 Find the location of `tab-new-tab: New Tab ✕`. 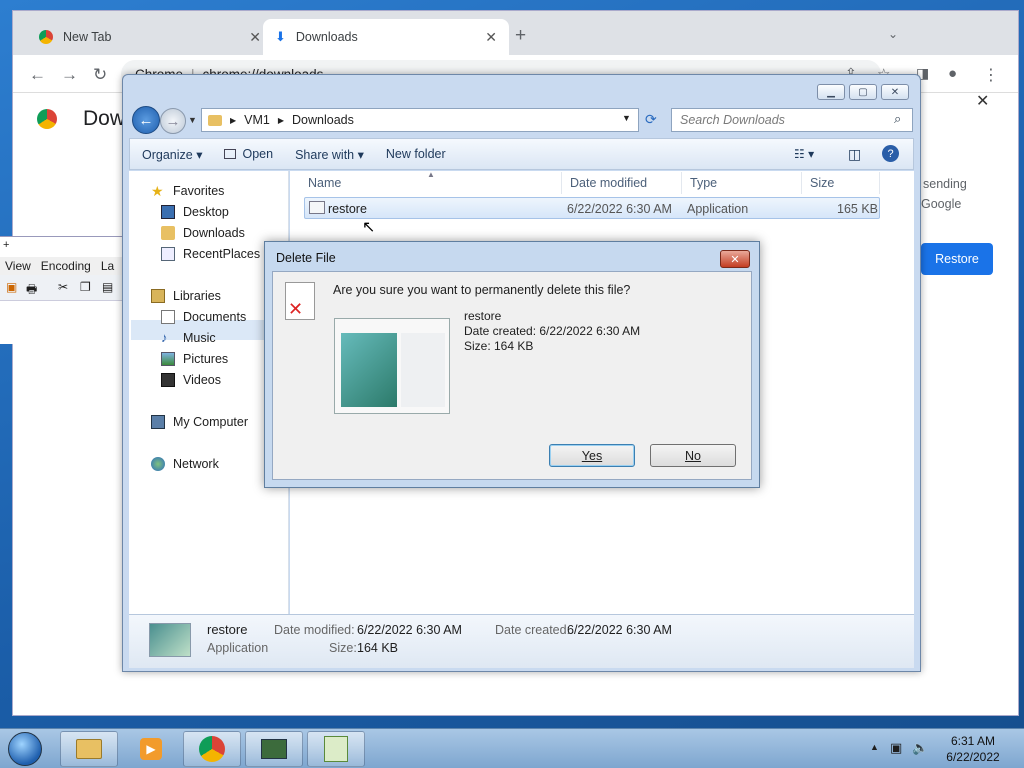

tab-new-tab: New Tab ✕ is located at coordinates (150, 37).